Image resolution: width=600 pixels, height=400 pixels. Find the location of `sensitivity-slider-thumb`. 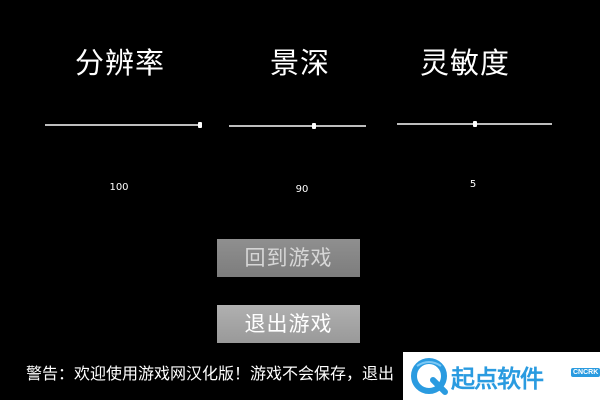

sensitivity-slider-thumb is located at coordinates (474, 124).